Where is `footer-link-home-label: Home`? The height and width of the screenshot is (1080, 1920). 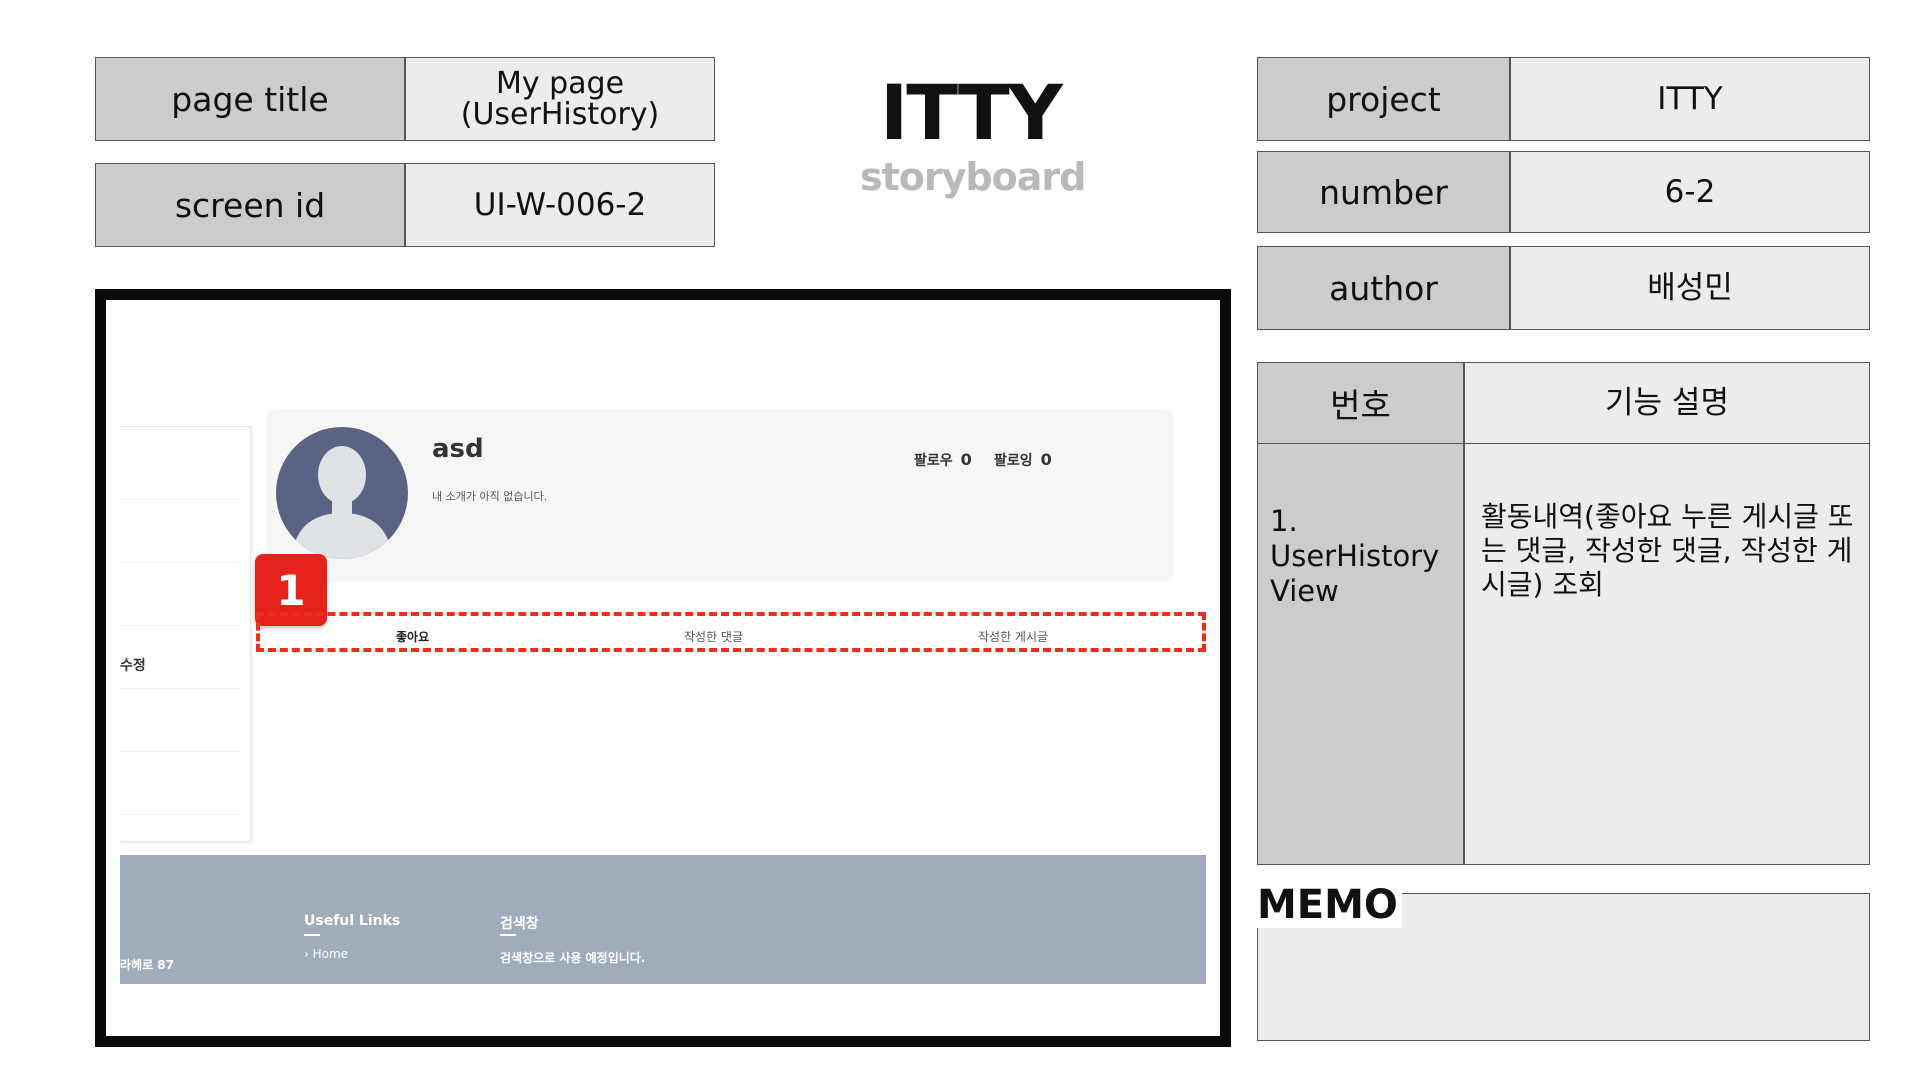 footer-link-home-label: Home is located at coordinates (330, 954).